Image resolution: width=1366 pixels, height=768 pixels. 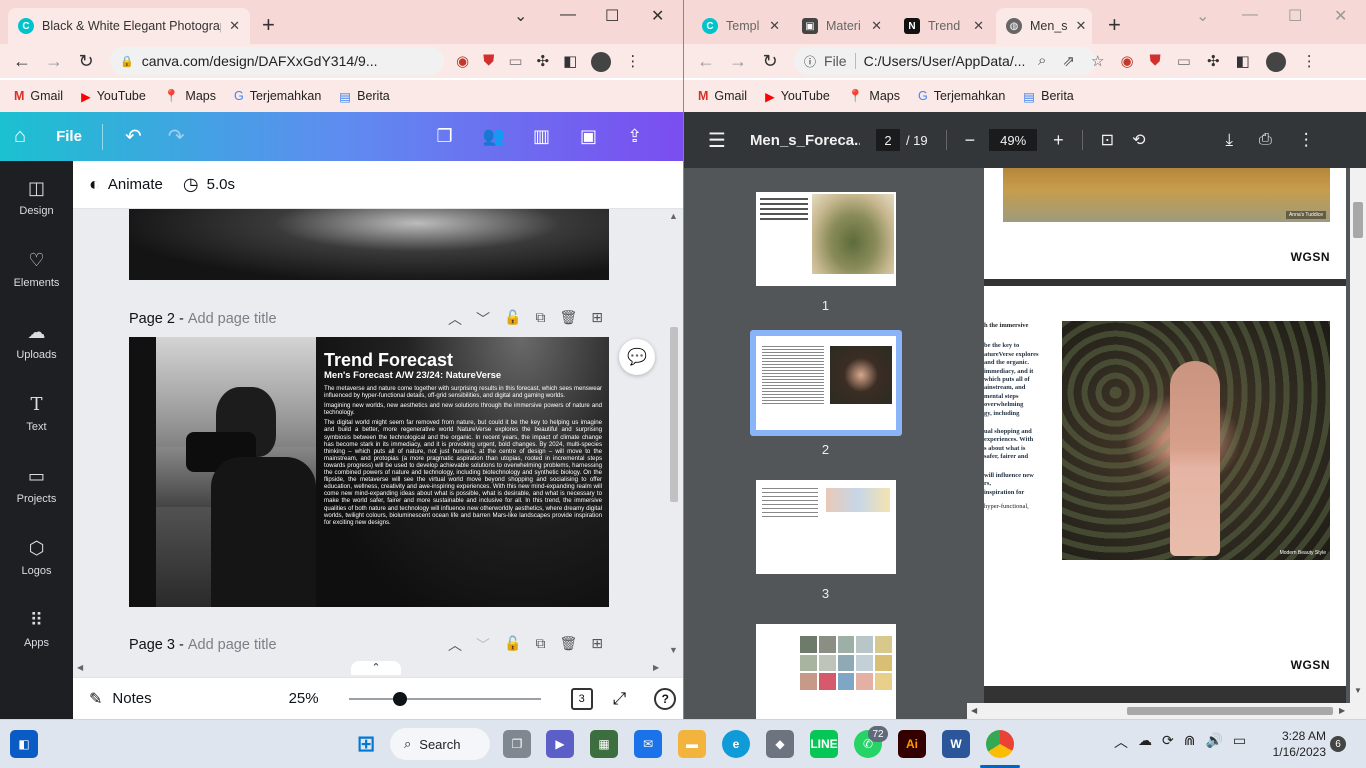 What do you see at coordinates (874, 96) in the screenshot?
I see `bookmark-maps: 📍 Maps` at bounding box center [874, 96].